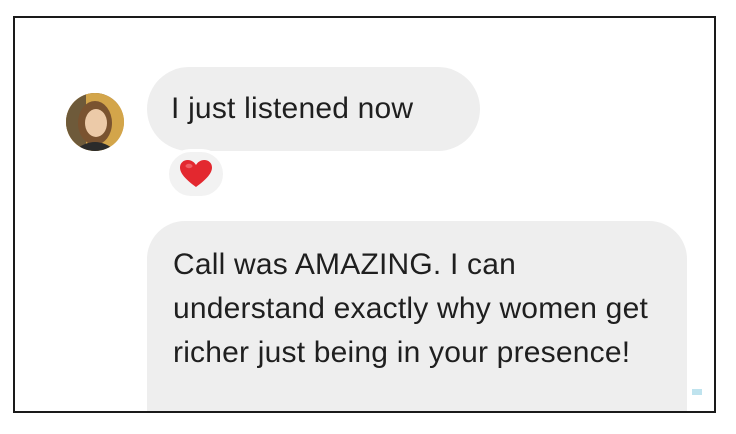  I want to click on scroll-indicator, so click(697, 392).